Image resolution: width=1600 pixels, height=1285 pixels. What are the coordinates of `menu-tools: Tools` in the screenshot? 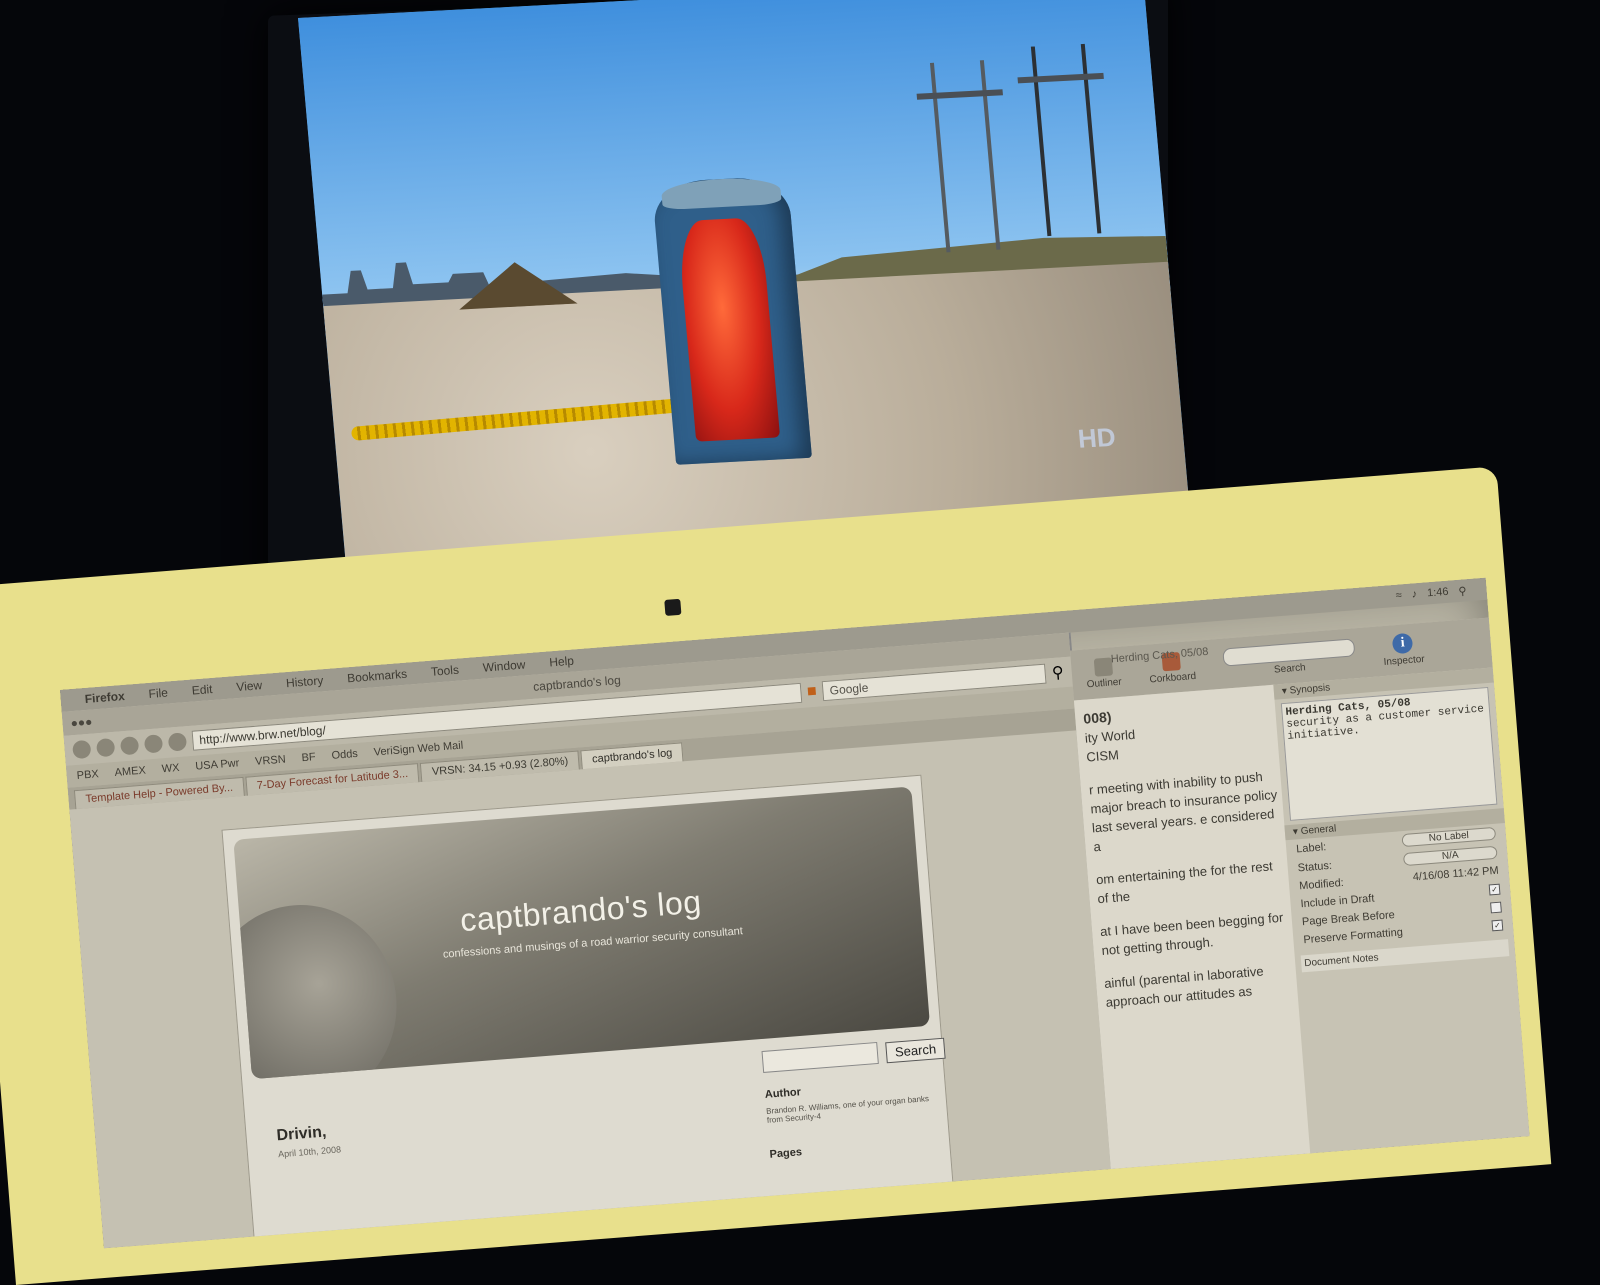 It's located at (444, 671).